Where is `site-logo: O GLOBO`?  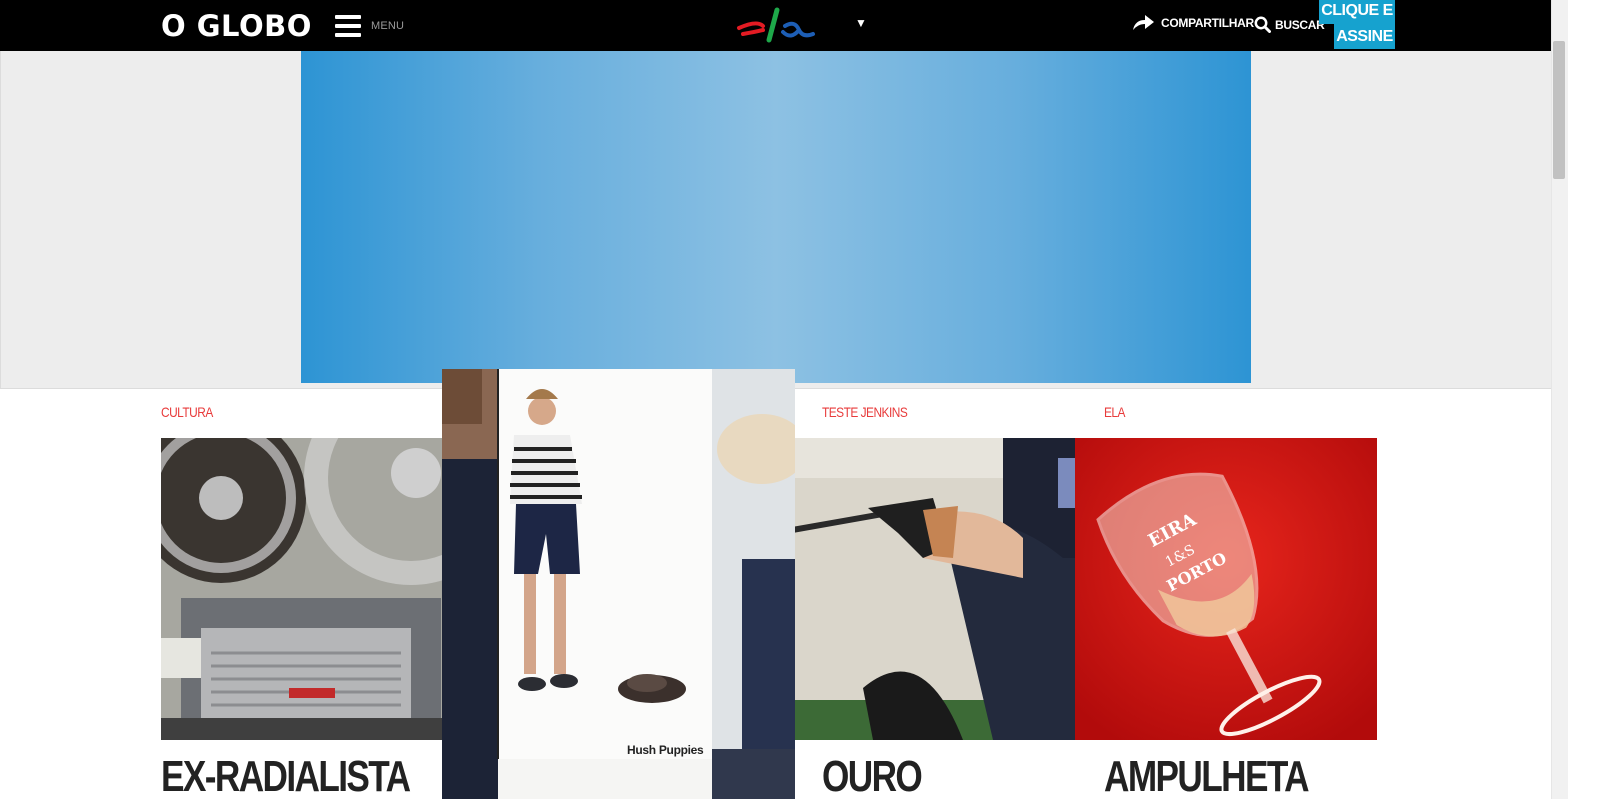 site-logo: O GLOBO is located at coordinates (236, 26).